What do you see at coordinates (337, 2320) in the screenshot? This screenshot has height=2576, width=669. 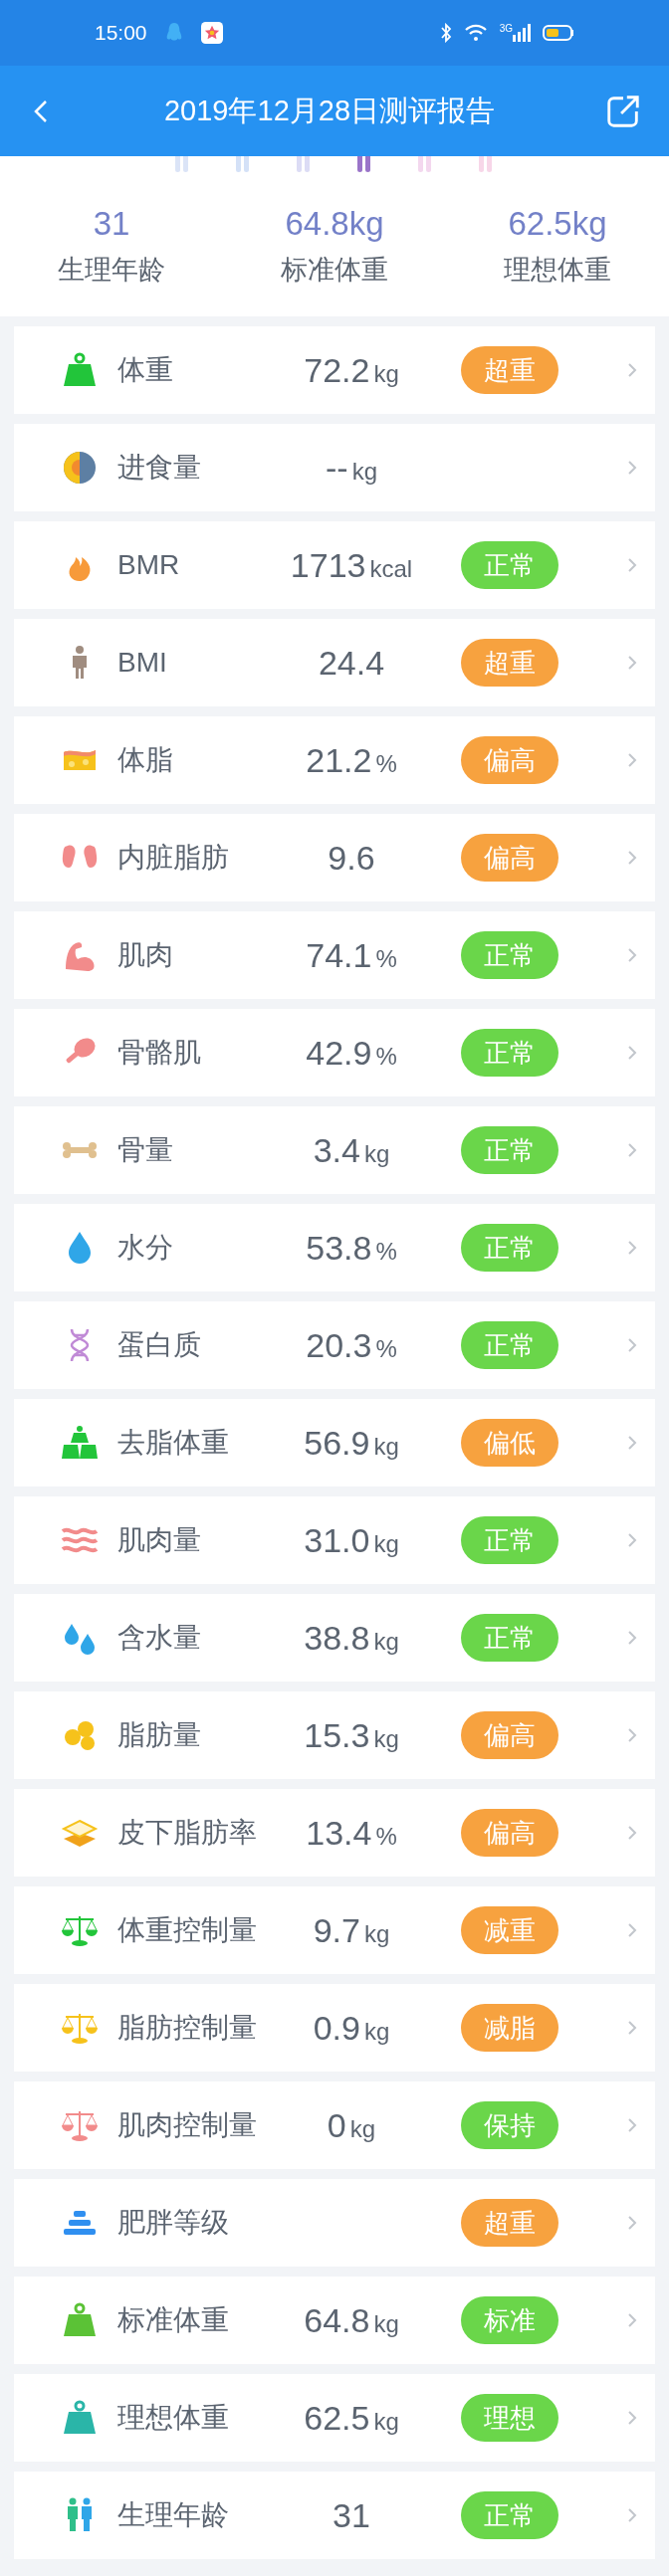 I see `metric-value: 64.8` at bounding box center [337, 2320].